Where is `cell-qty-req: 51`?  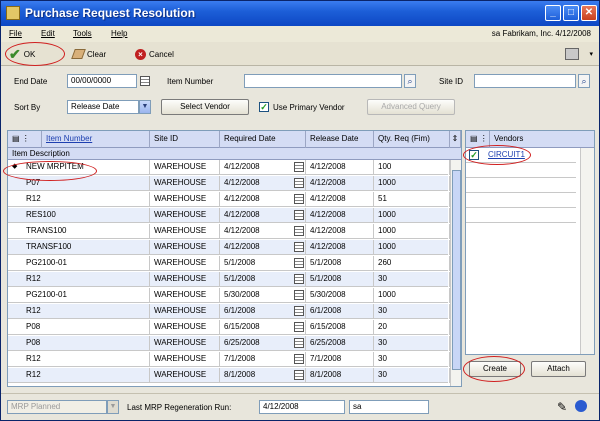
cell-qty-req: 51 is located at coordinates (412, 199).